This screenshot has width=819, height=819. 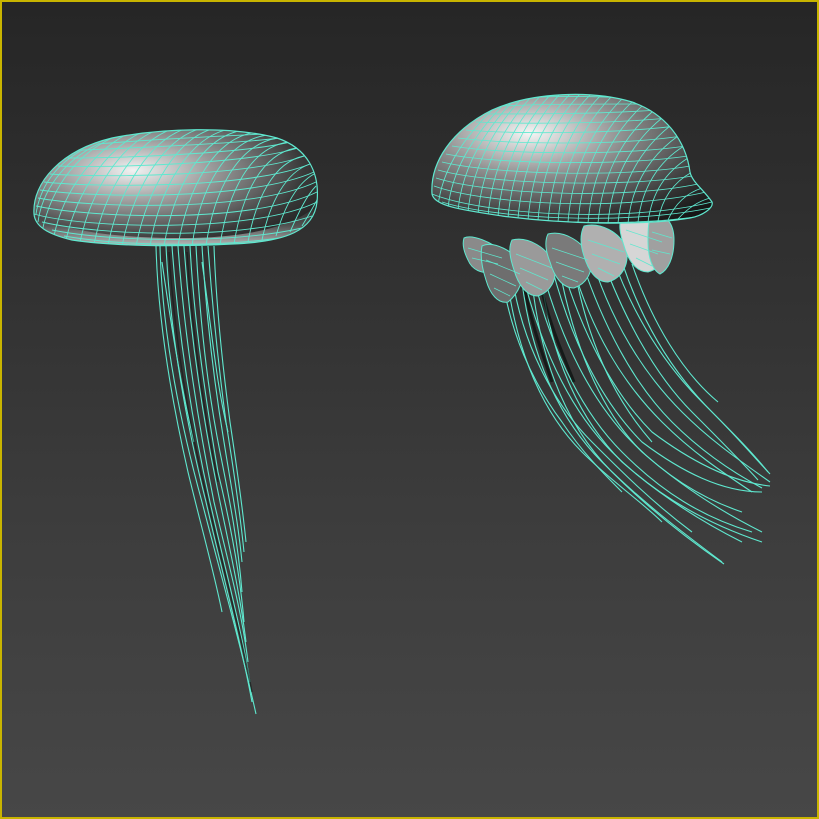 I want to click on jellyfish-1-tentacles, so click(x=206, y=480).